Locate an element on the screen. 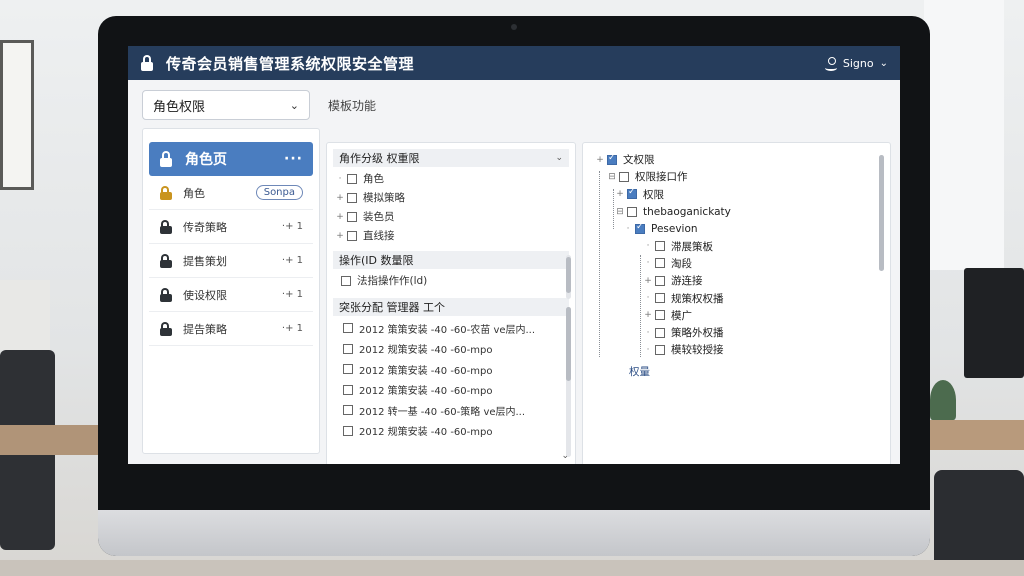 The width and height of the screenshot is (1024, 576). tree-node: · 规策权权播 is located at coordinates (736, 297).